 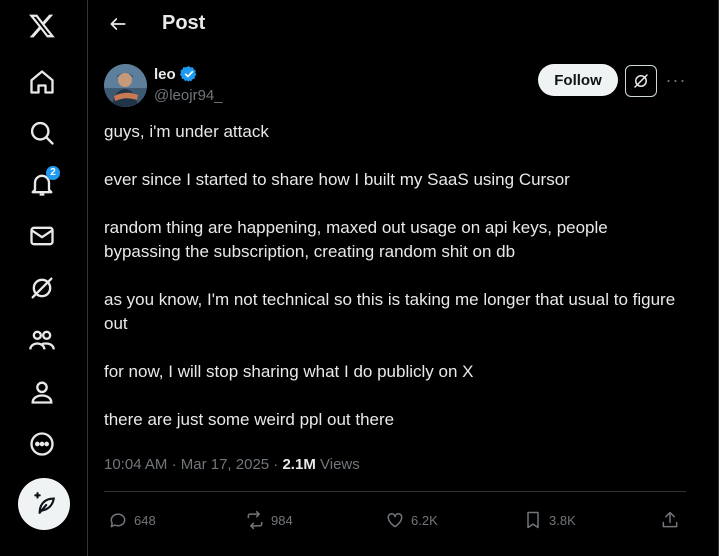 I want to click on share-icon, so click(x=670, y=519).